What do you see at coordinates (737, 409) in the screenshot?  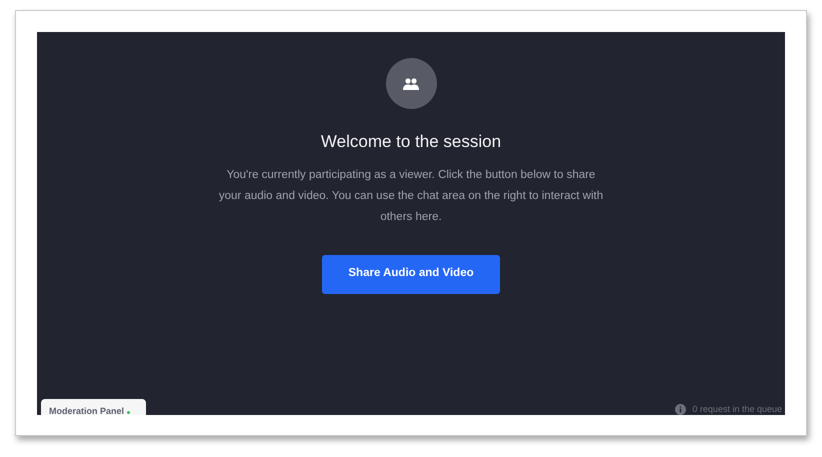 I see `queue-status: 0 request in the queue` at bounding box center [737, 409].